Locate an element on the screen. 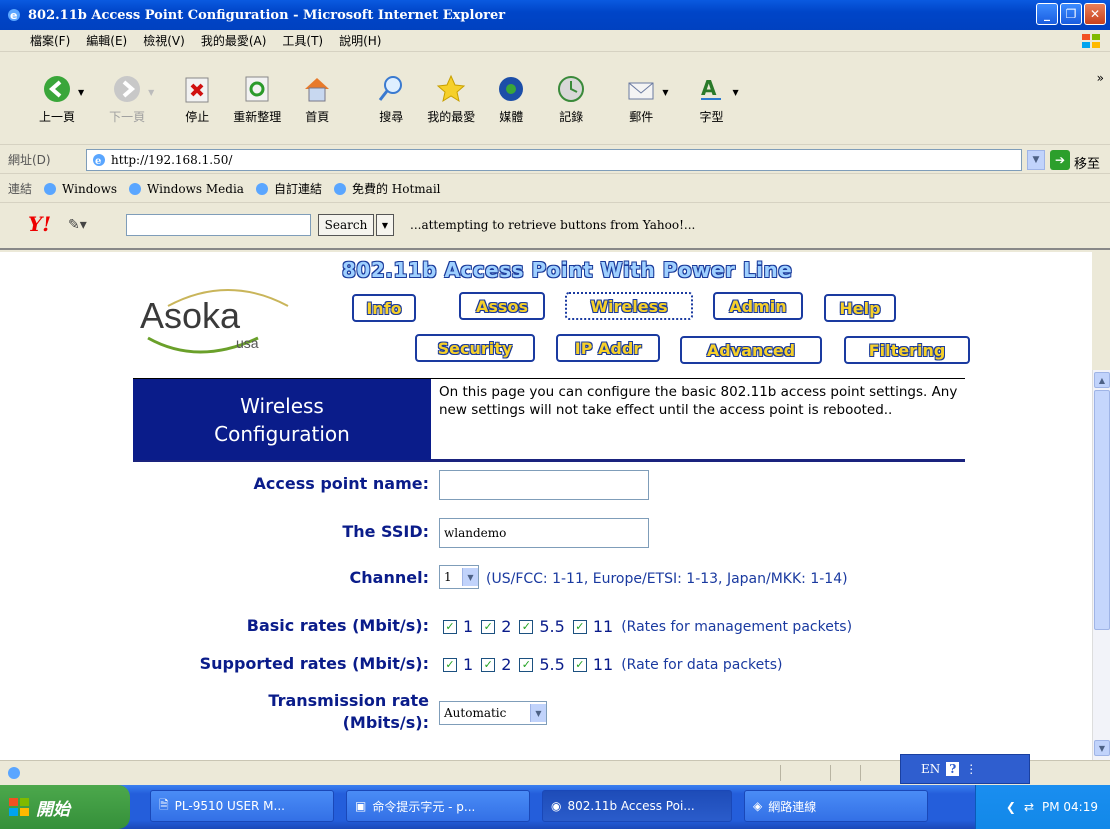  supported-rate-5.5-checkbox: ✓ is located at coordinates (526, 664).